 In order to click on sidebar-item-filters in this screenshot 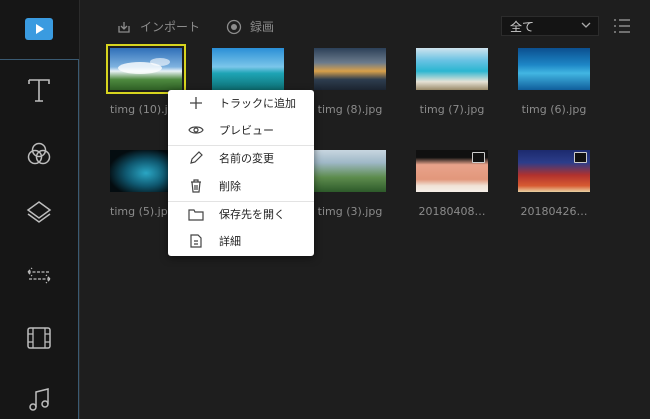, I will do `click(39, 154)`.